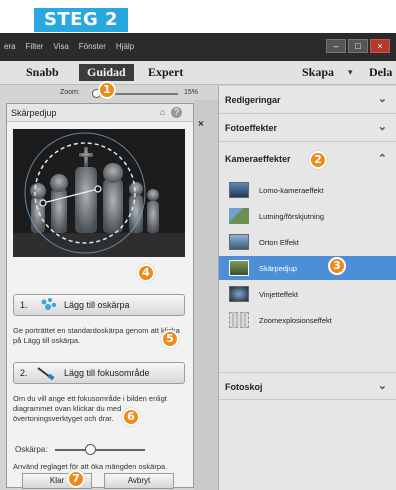 This screenshot has height=490, width=396. I want to click on chess-pieces-illustration, so click(99, 193).